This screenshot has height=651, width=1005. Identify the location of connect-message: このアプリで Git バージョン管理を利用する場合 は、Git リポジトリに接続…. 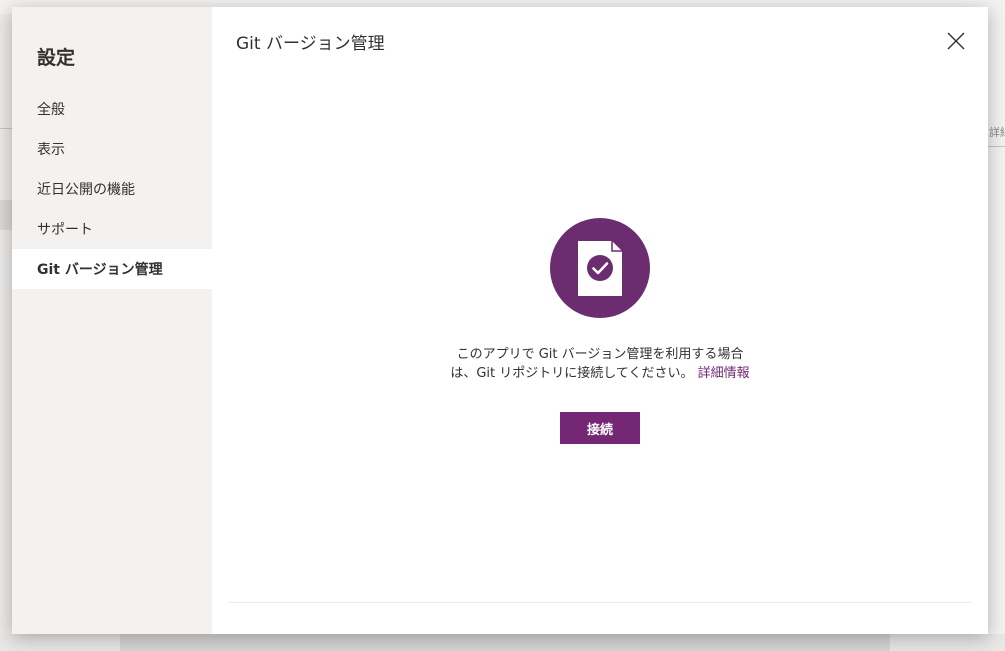
(600, 364).